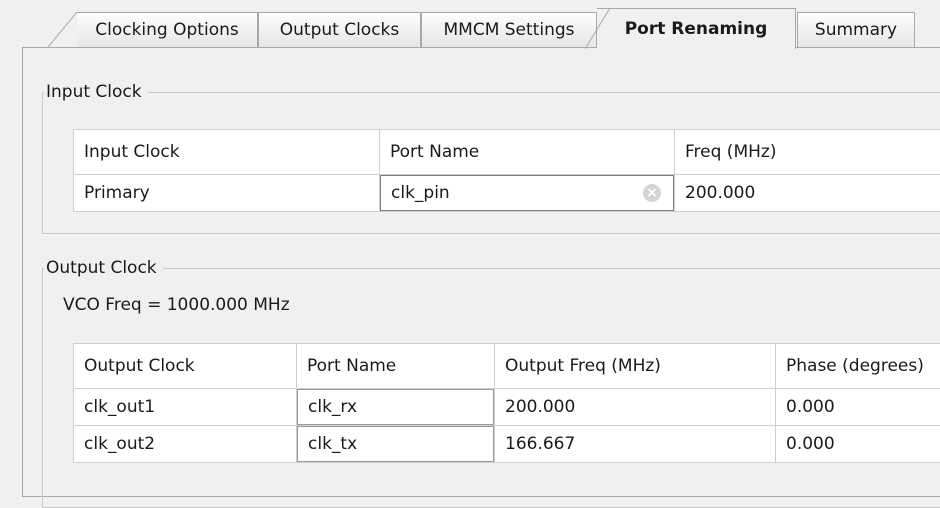 This screenshot has height=508, width=940. What do you see at coordinates (332, 444) in the screenshot?
I see `port-name-value: clk_tx` at bounding box center [332, 444].